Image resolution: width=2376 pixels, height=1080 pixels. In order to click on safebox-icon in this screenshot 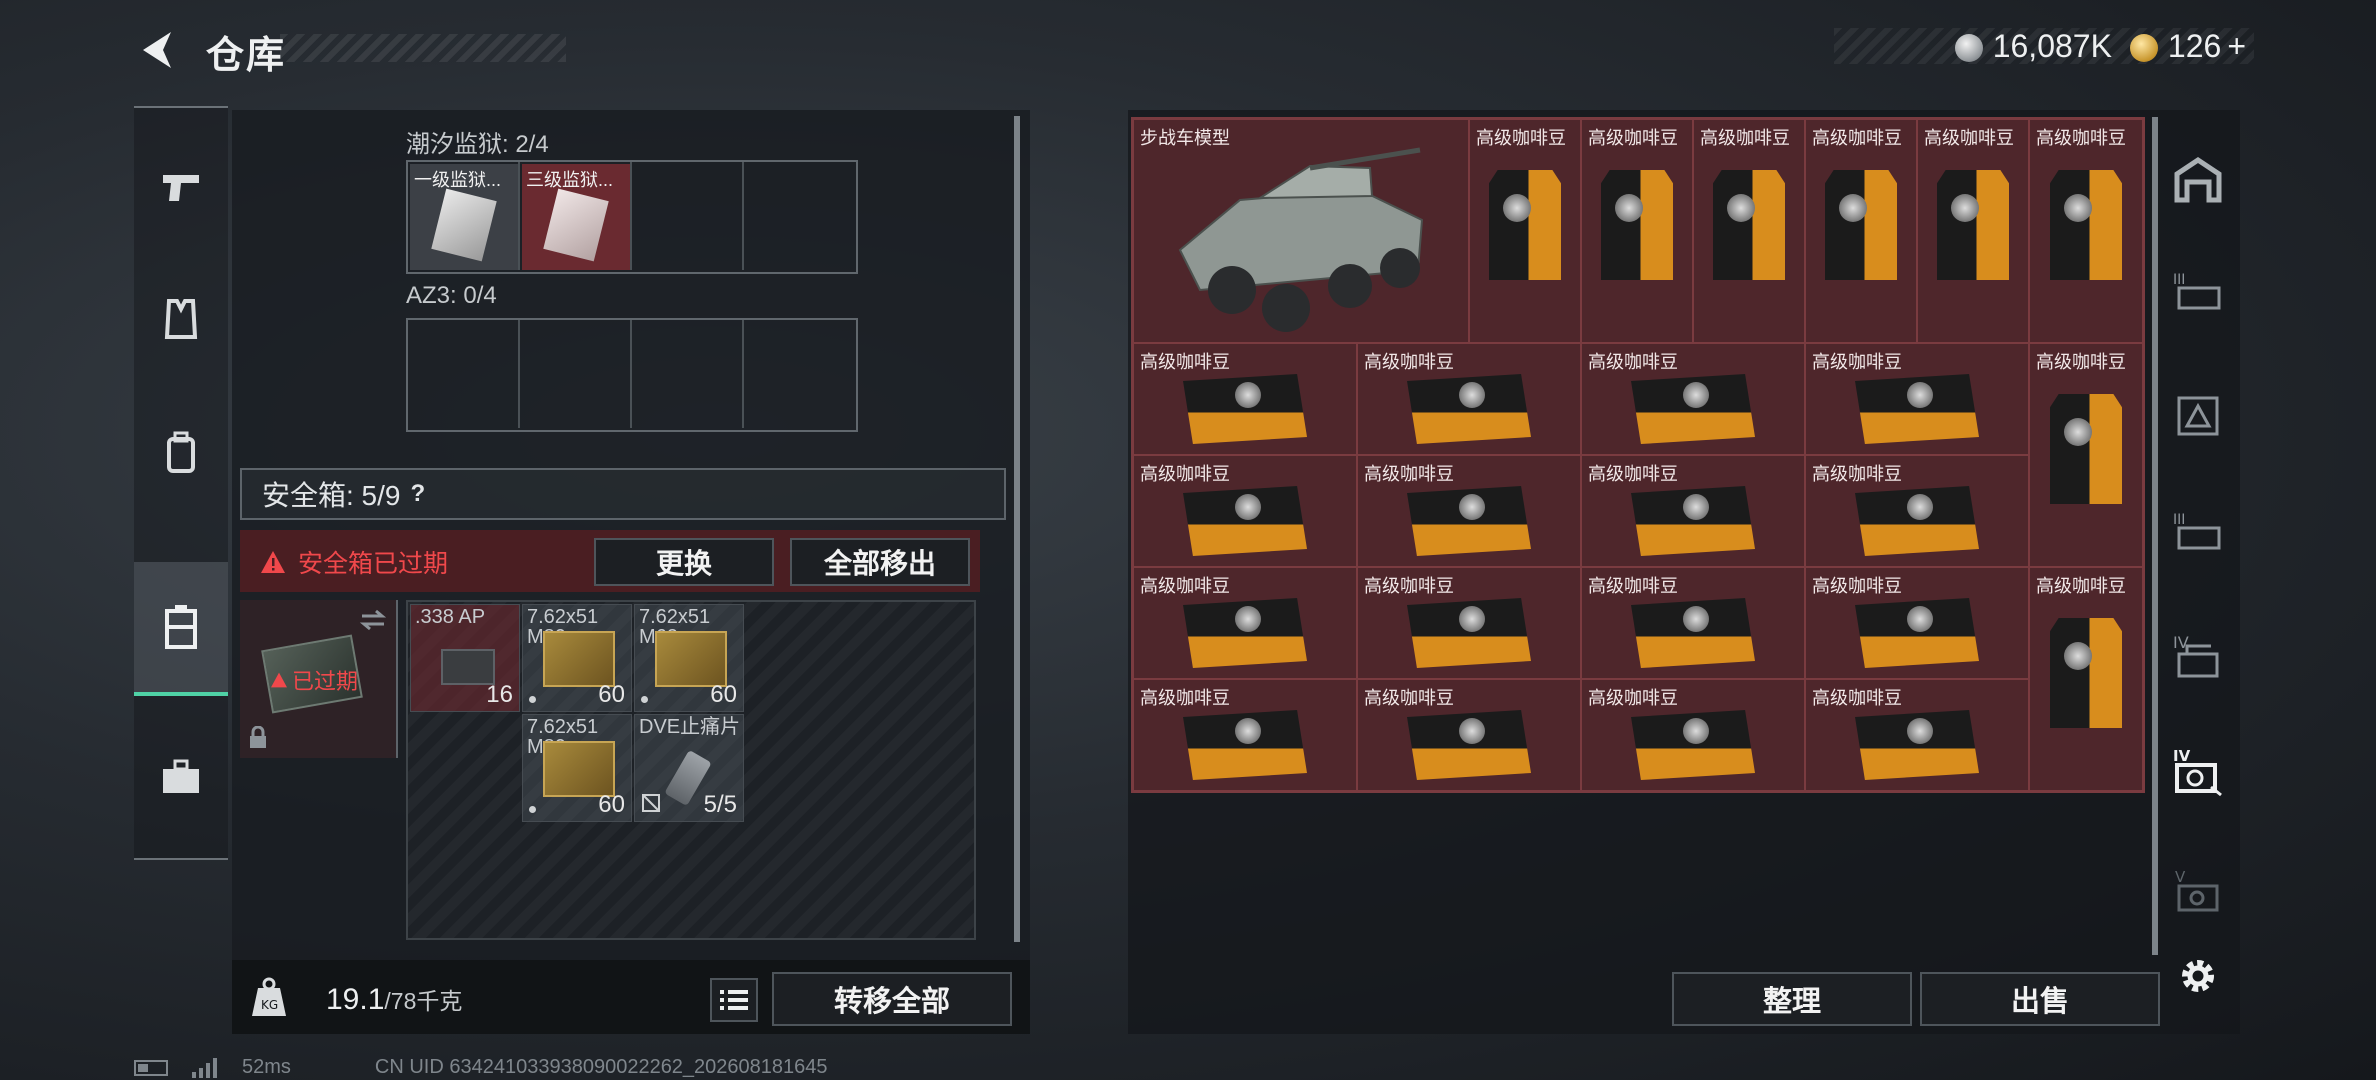, I will do `click(181, 627)`.